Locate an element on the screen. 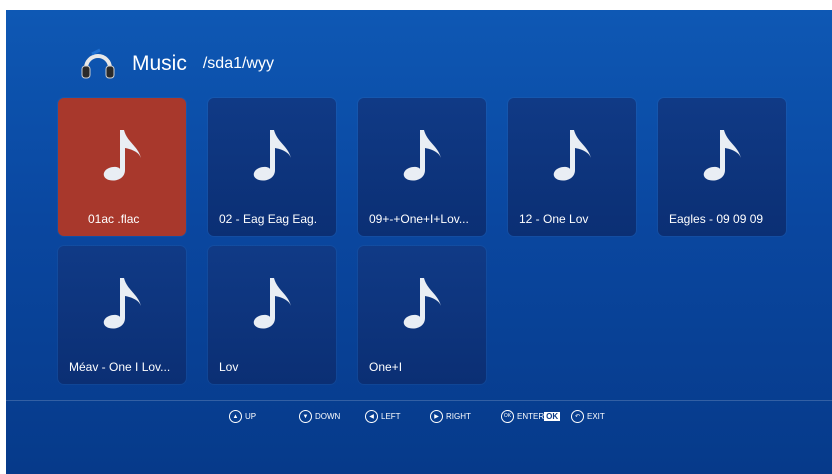 Image resolution: width=832 pixels, height=474 pixels. hint-up-label: UP is located at coordinates (251, 416).